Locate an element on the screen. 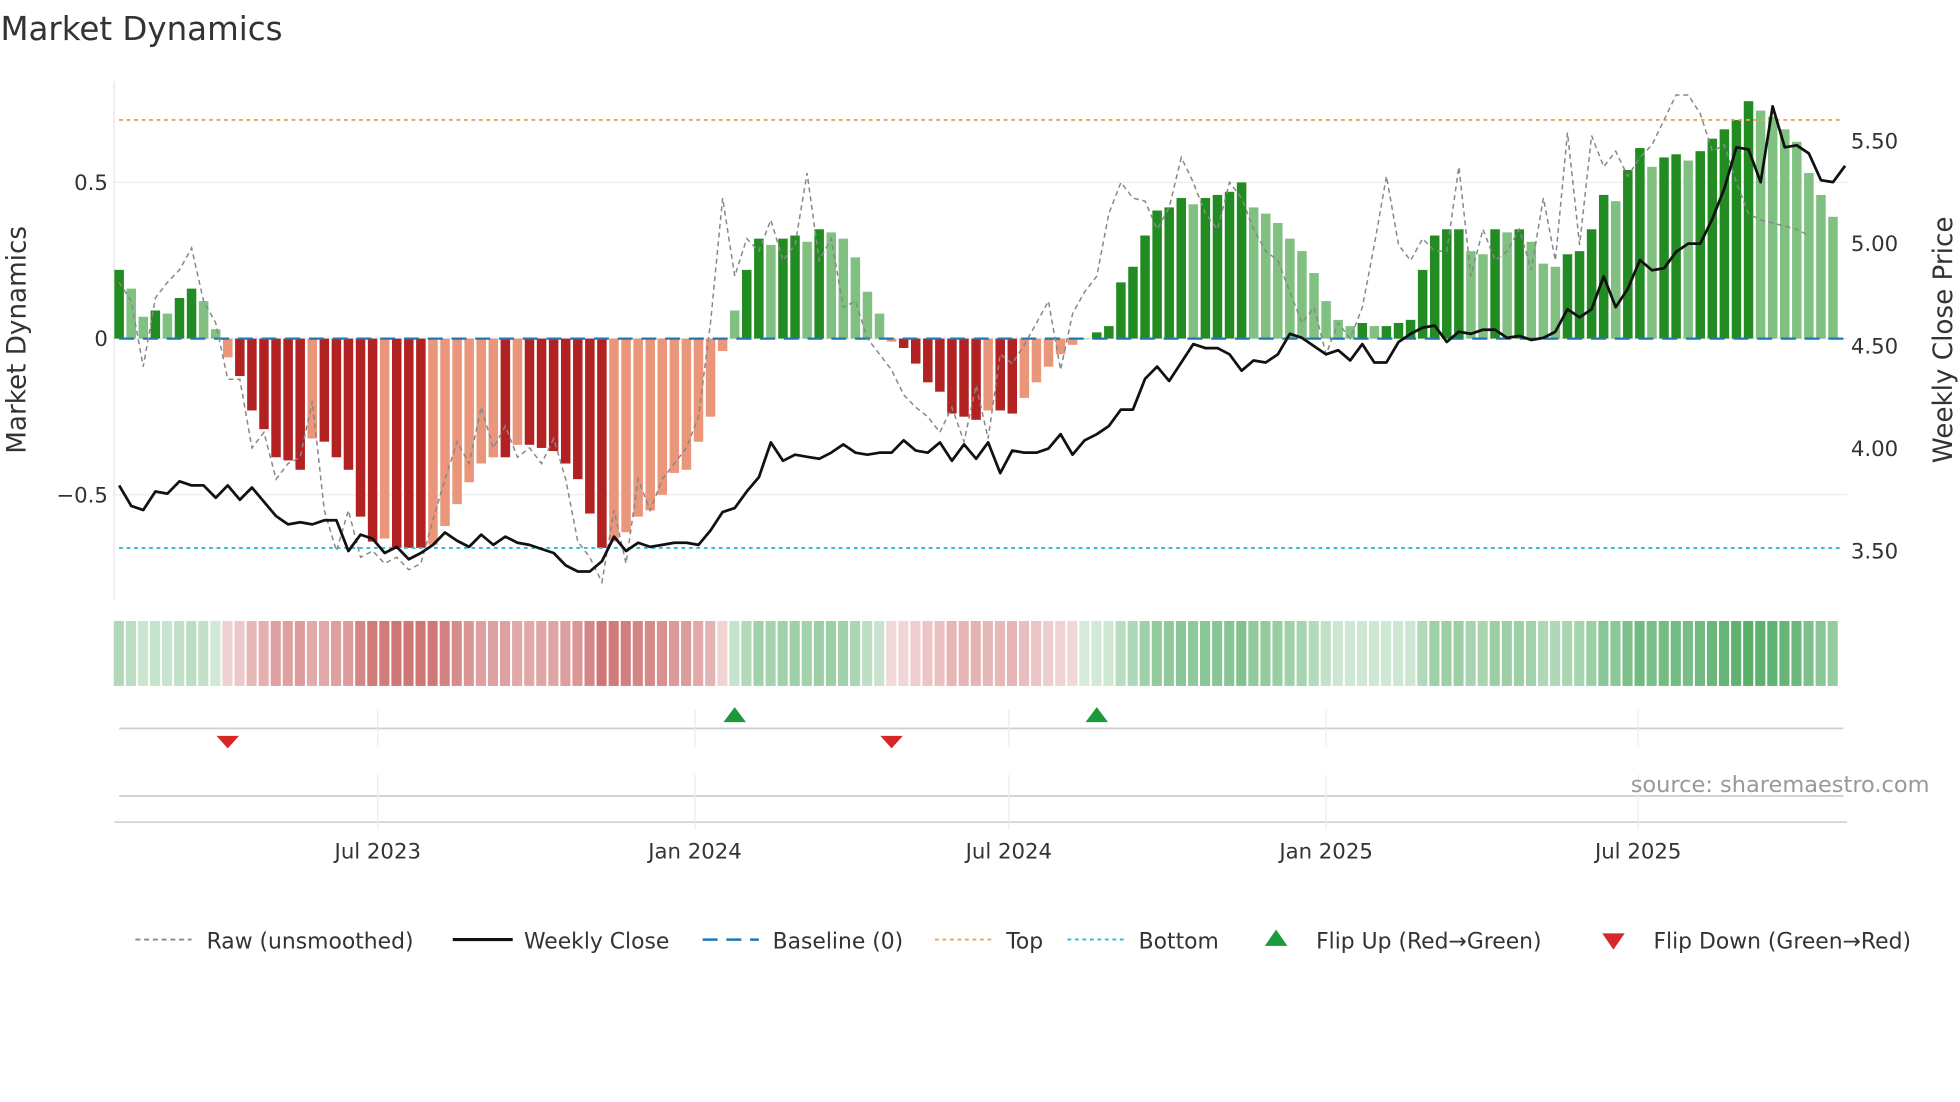 Image resolution: width=1960 pixels, height=1102 pixels. y-tick-label: −0.5 is located at coordinates (82, 495).